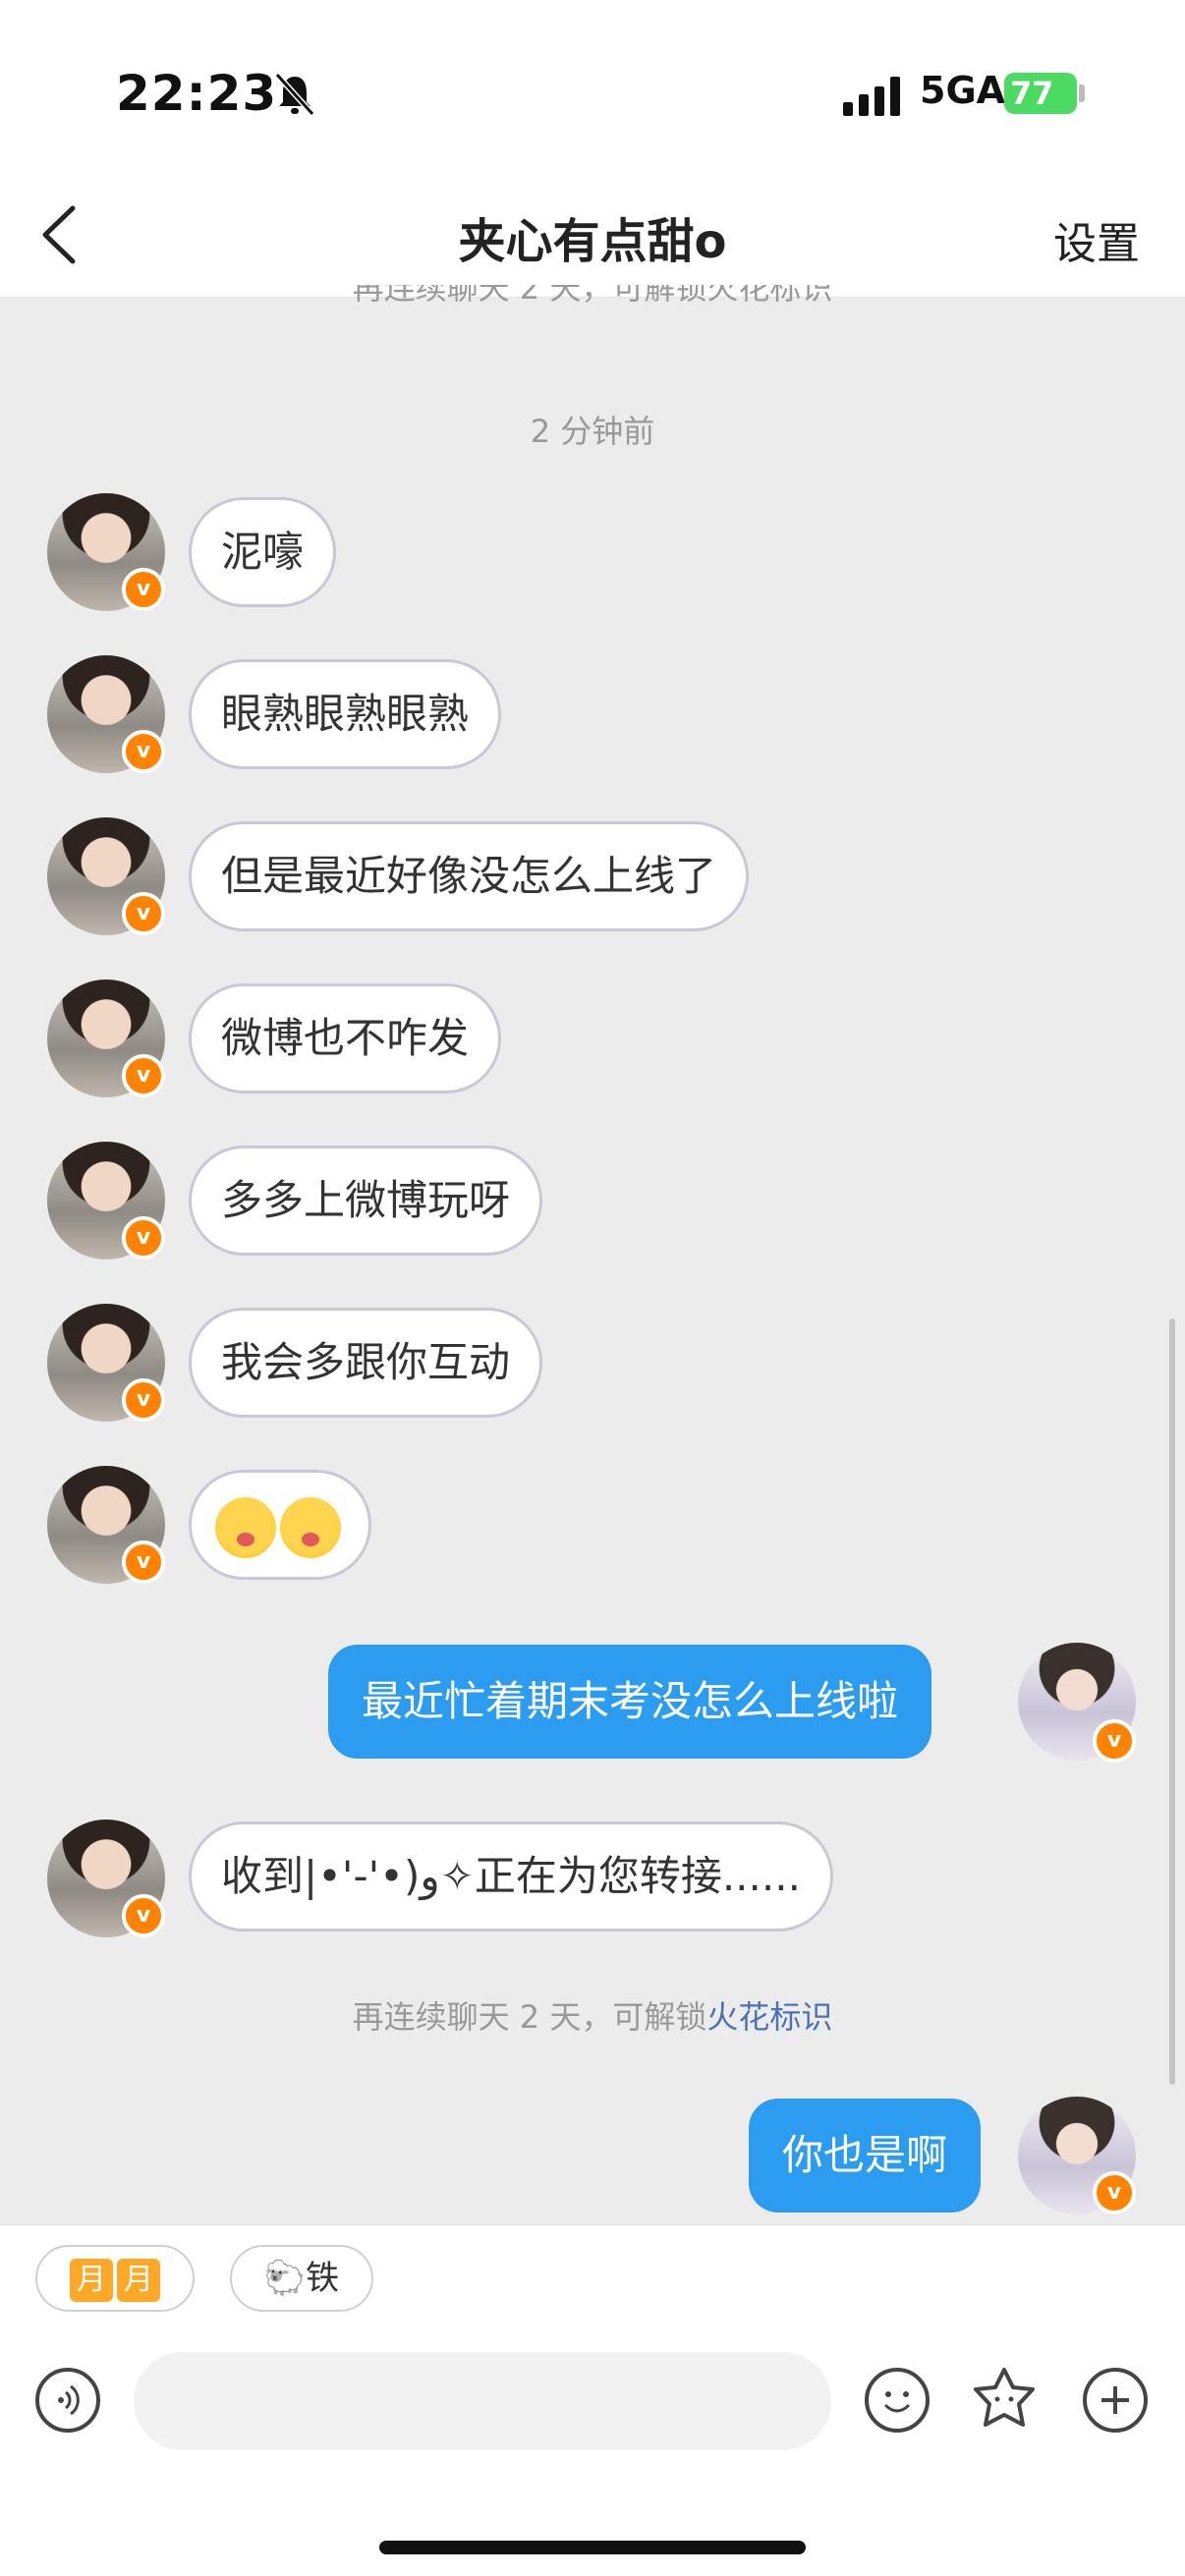 The height and width of the screenshot is (2576, 1185). Describe the element at coordinates (197, 93) in the screenshot. I see `status-time: 22:23` at that location.